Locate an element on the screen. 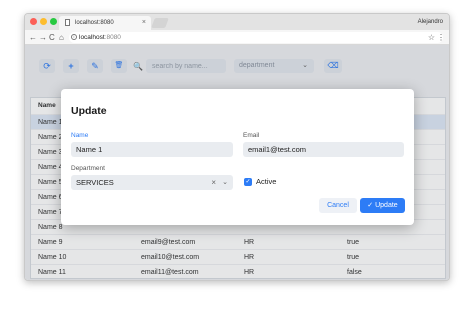 This screenshot has height=313, width=474. name-field: Name 1 is located at coordinates (152, 149).